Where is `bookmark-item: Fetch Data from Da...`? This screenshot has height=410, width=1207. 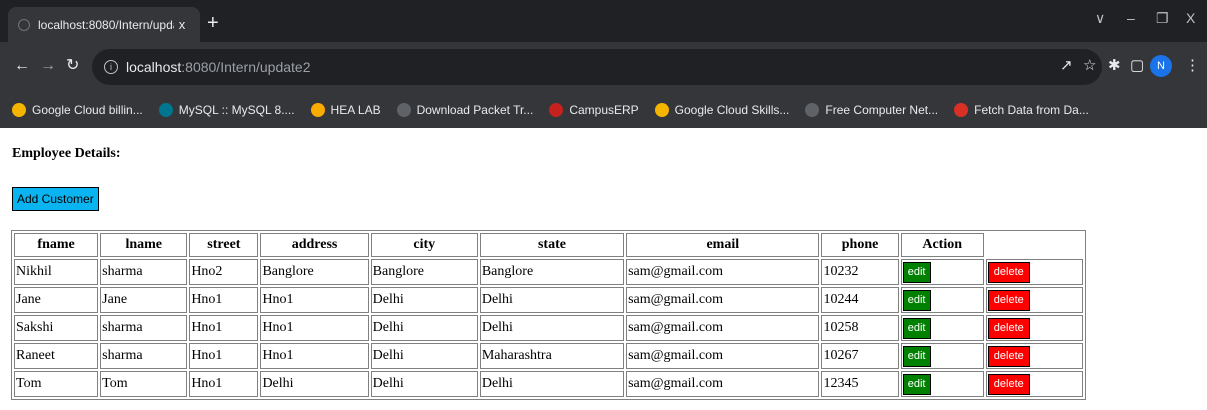 bookmark-item: Fetch Data from Da... is located at coordinates (1021, 110).